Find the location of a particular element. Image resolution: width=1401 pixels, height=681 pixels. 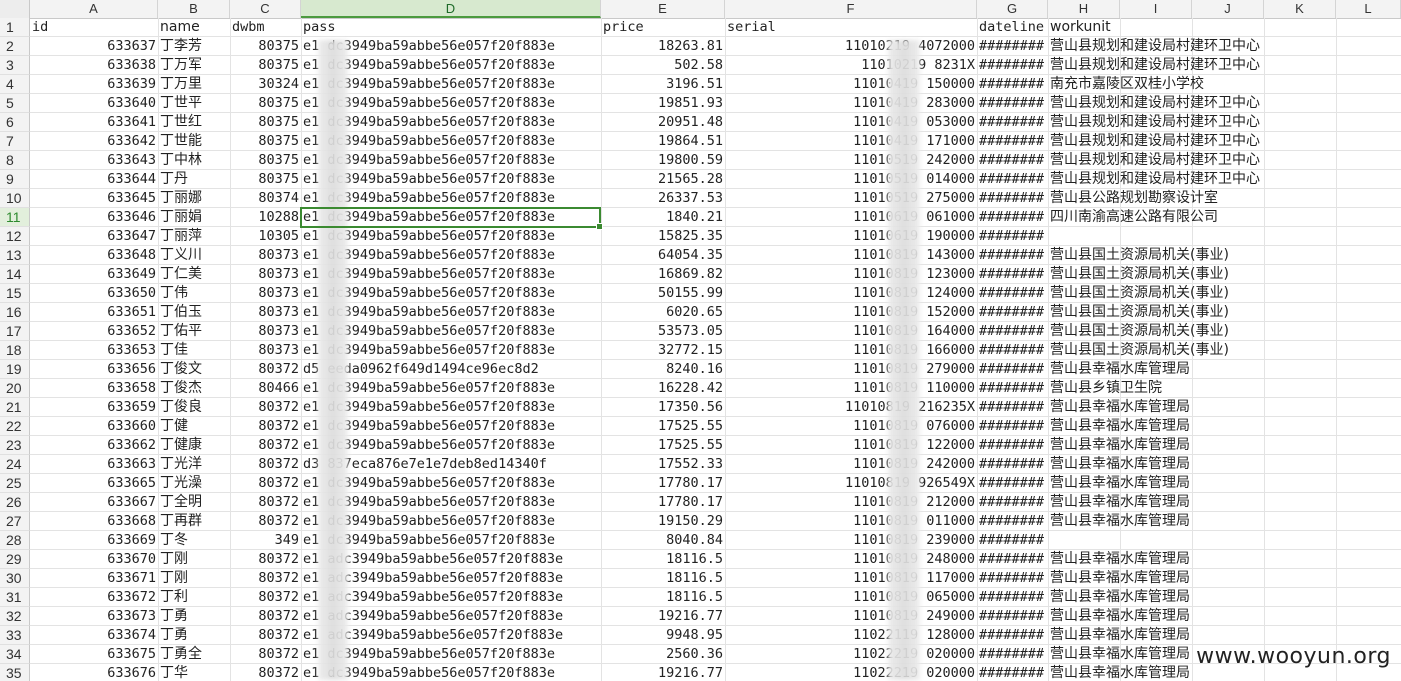

cell-name: 丁丽娟 is located at coordinates (194, 217).